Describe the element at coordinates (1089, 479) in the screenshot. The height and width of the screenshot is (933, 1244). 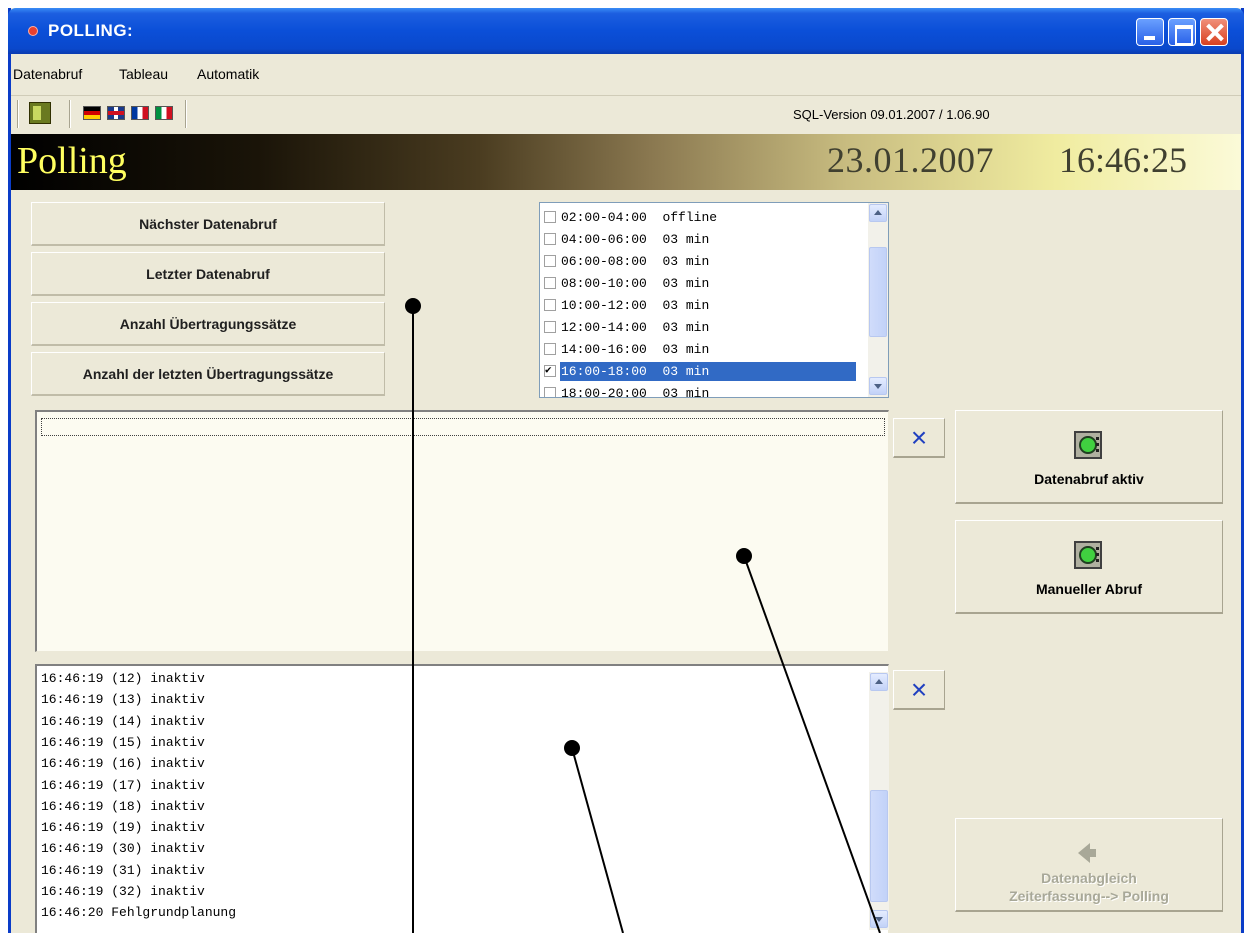
I see `polling-active-label: Datenabruf aktiv` at that location.